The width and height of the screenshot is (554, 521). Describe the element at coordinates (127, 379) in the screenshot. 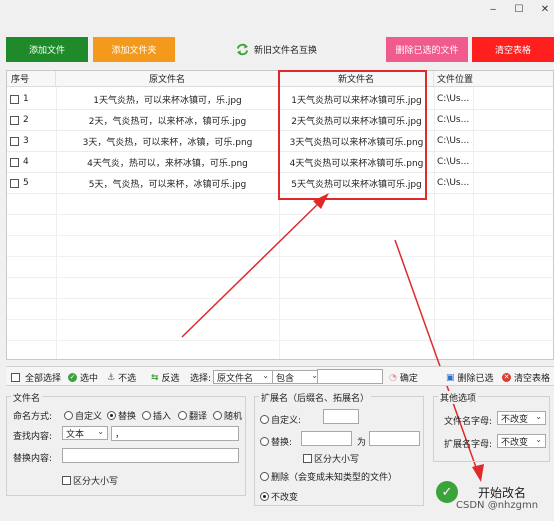

I see `uncheck-label: 不选` at that location.